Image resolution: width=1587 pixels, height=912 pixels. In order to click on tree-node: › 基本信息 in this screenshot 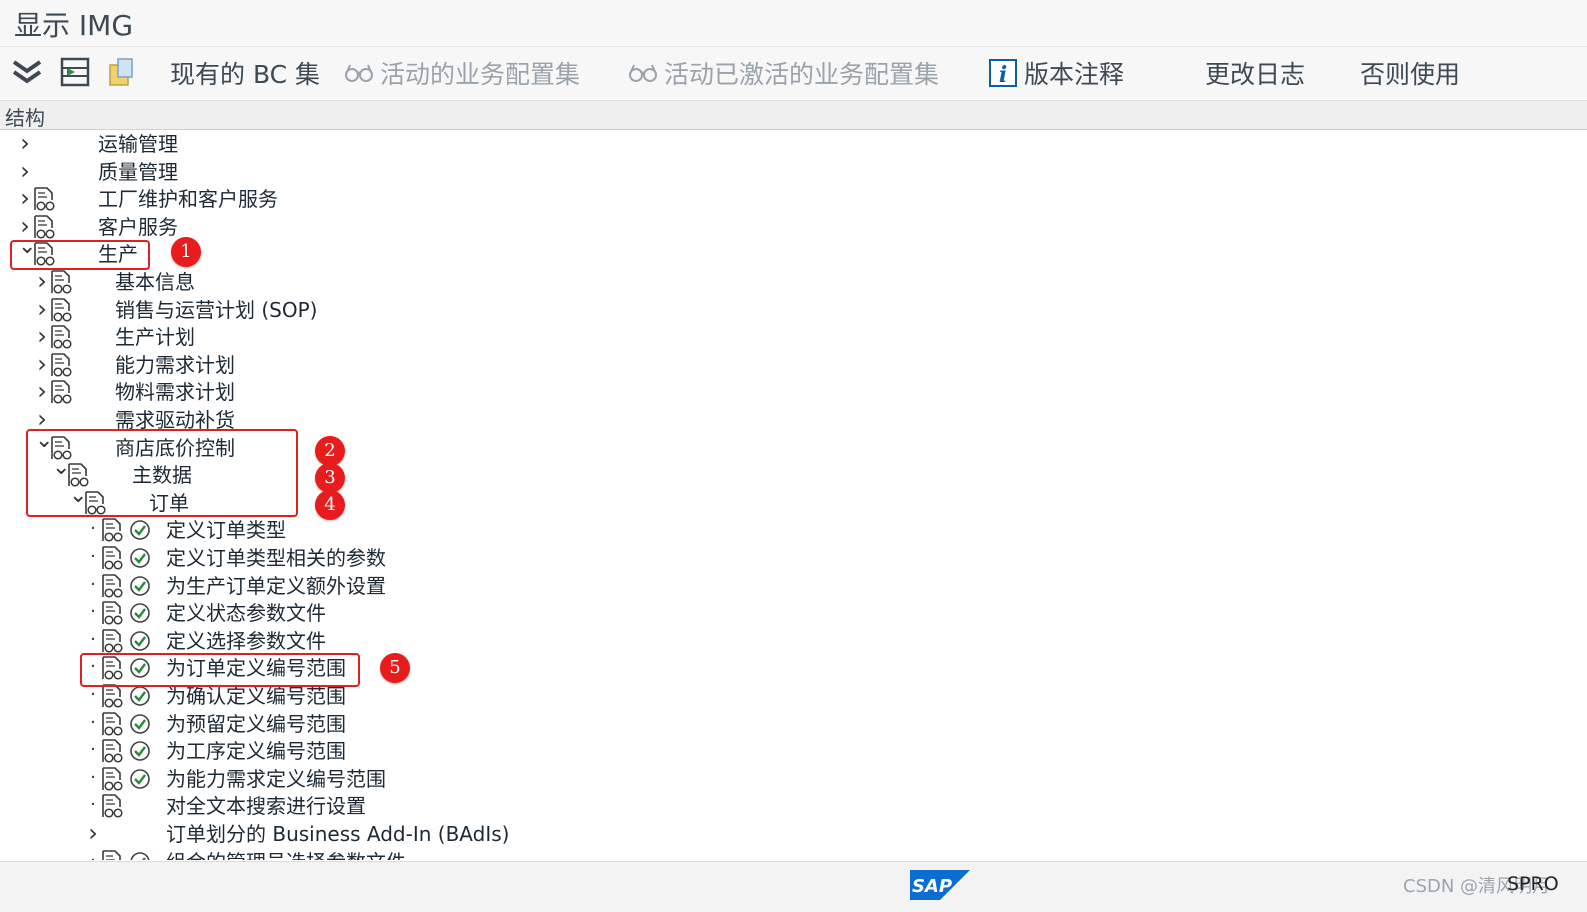, I will do `click(600, 282)`.